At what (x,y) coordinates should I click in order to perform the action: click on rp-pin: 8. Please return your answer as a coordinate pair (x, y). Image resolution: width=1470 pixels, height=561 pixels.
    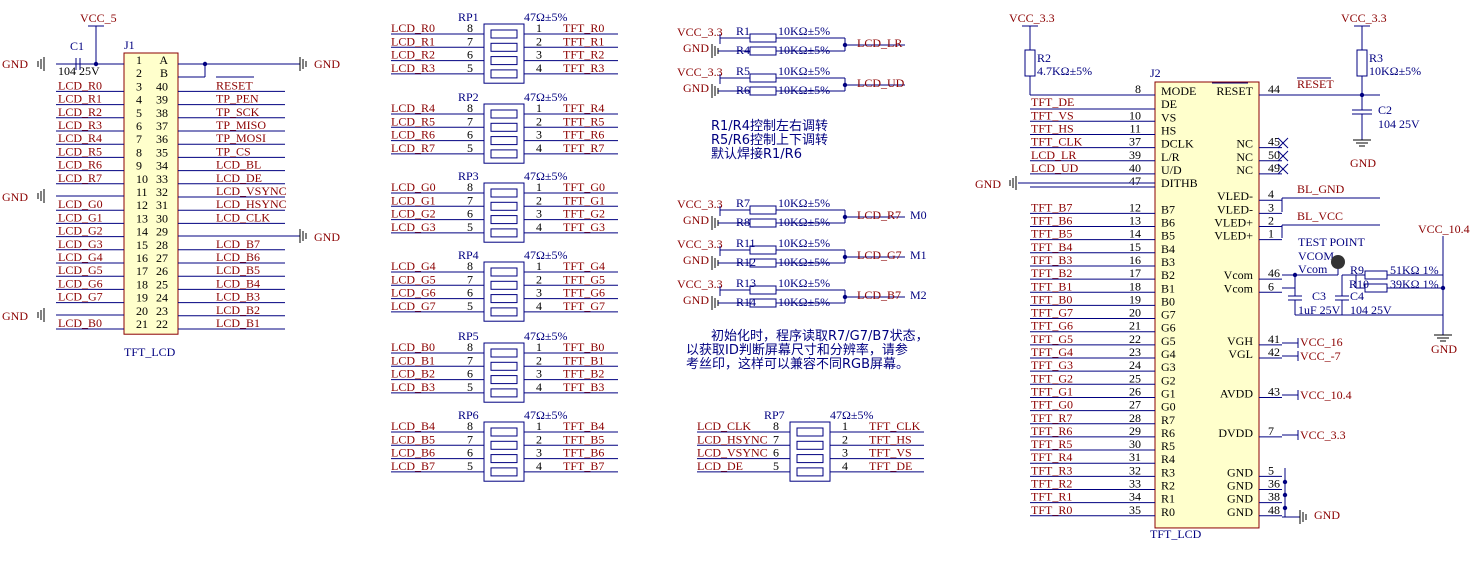
    Looking at the image, I should click on (470, 28).